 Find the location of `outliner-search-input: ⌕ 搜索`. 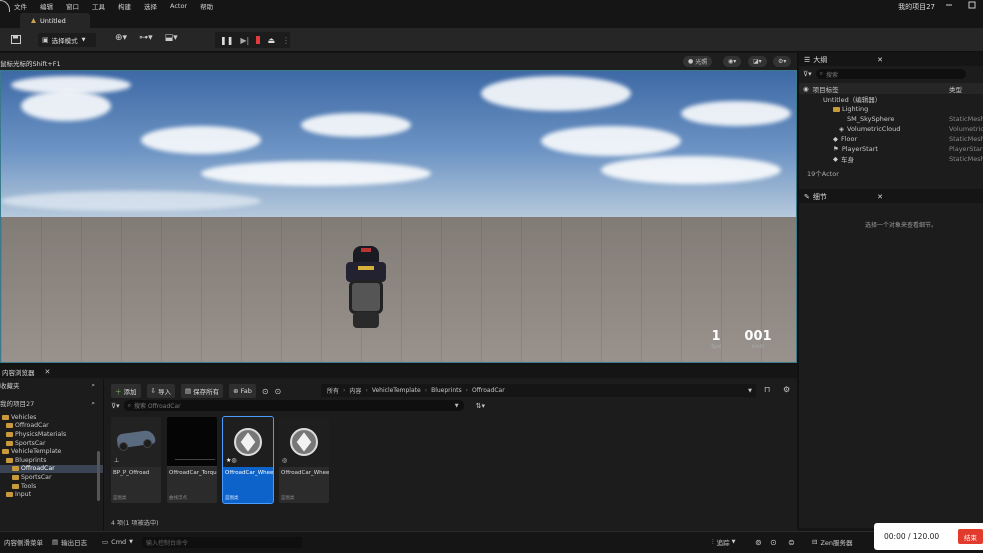

outliner-search-input: ⌕ 搜索 is located at coordinates (890, 74).